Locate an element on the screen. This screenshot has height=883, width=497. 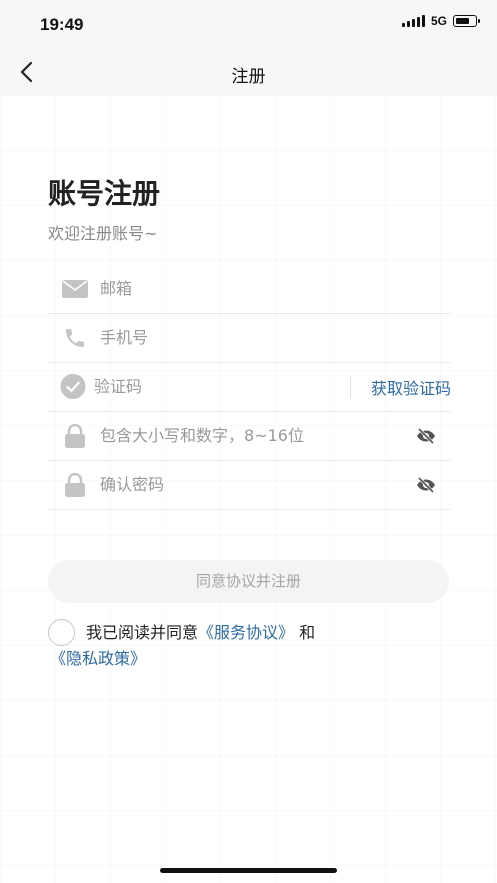
password-row is located at coordinates (249, 436).